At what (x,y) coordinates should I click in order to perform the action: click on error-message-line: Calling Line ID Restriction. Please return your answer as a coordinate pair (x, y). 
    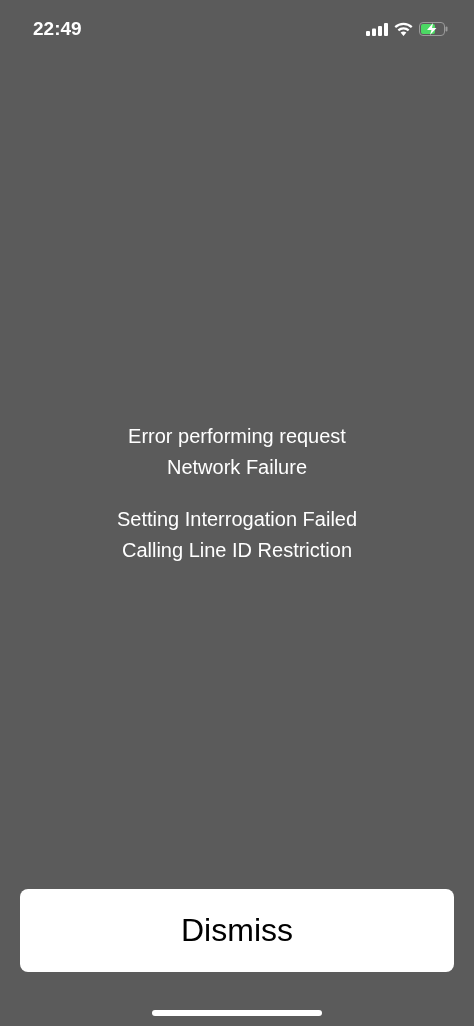
    Looking at the image, I should click on (237, 550).